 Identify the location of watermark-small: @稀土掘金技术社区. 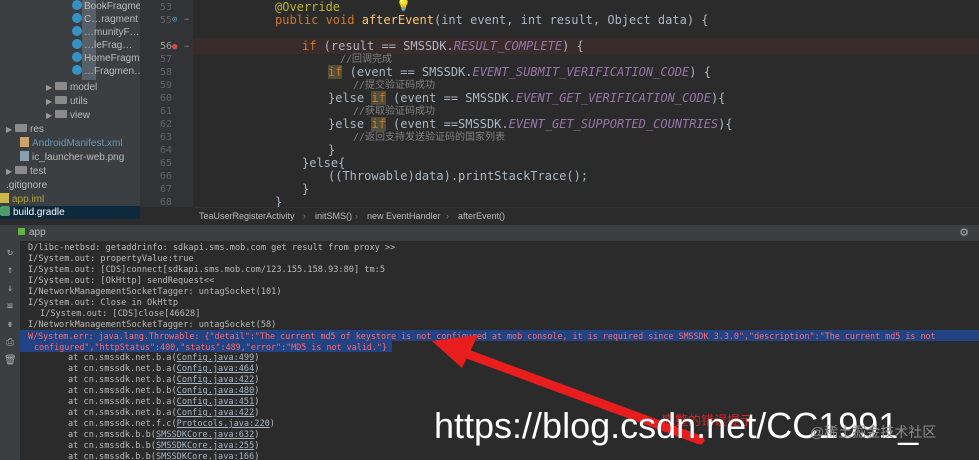
(873, 432).